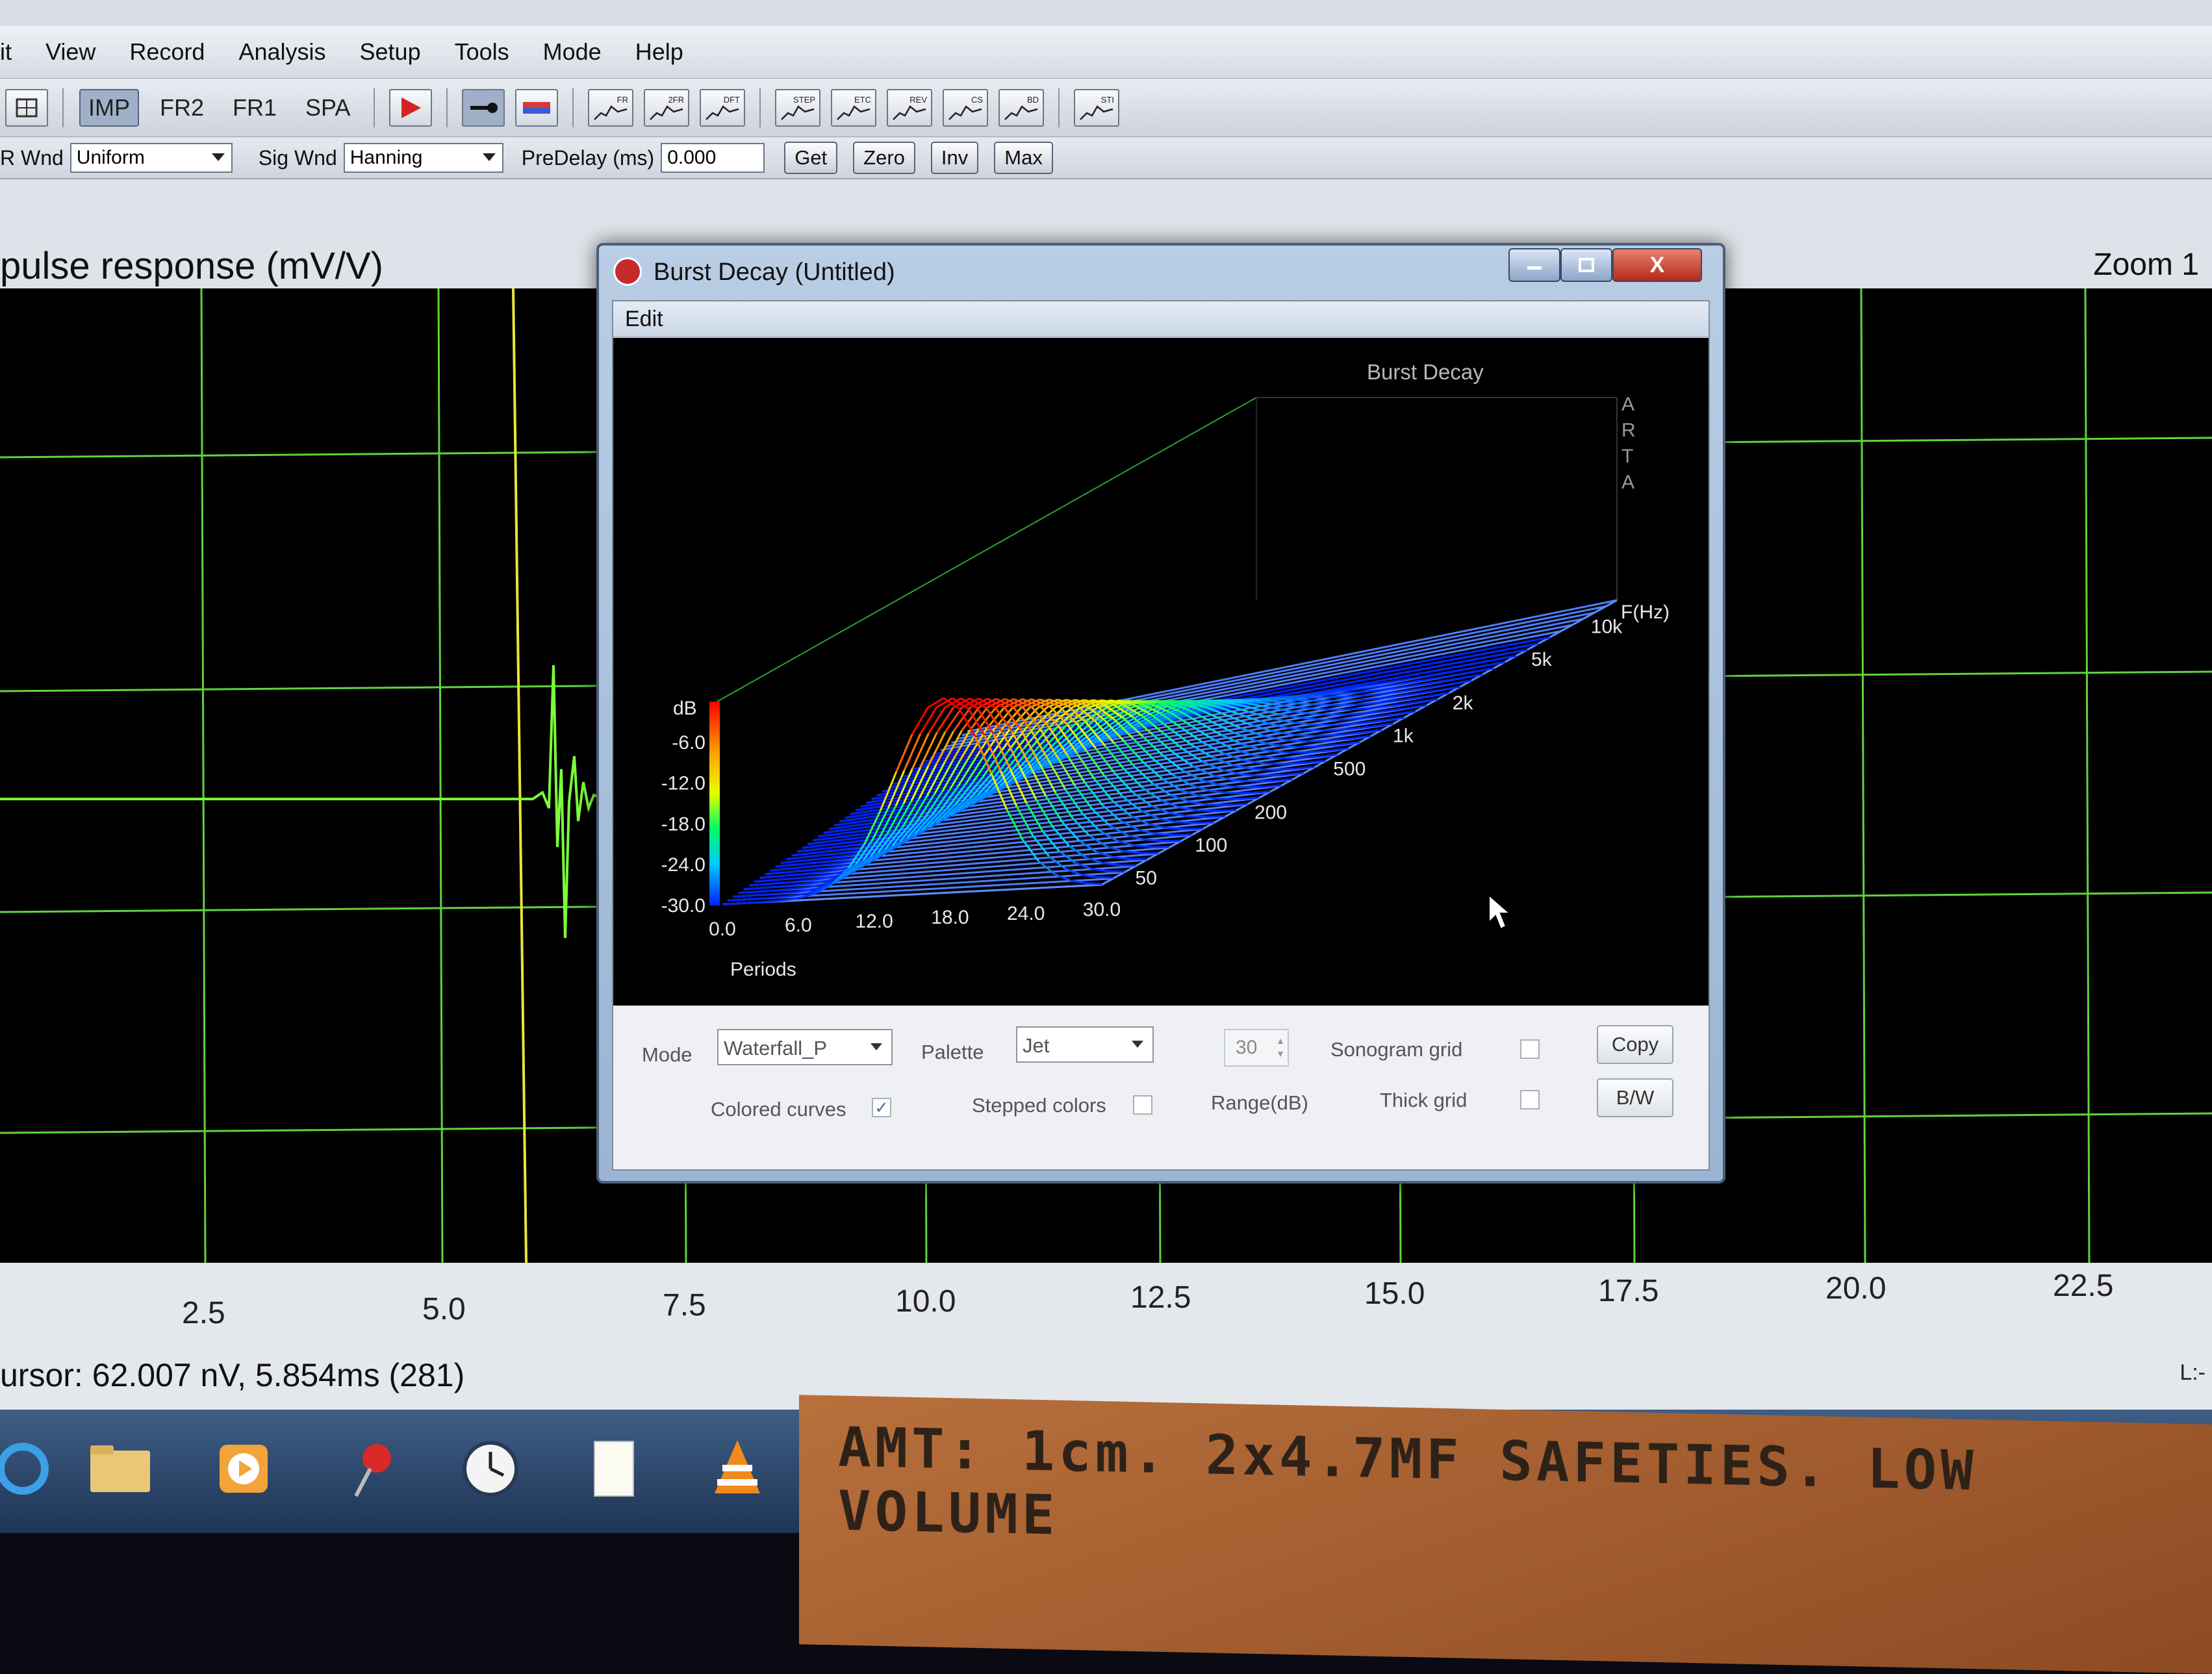 This screenshot has height=1674, width=2212. What do you see at coordinates (536, 108) in the screenshot?
I see `spectrum-color-icon` at bounding box center [536, 108].